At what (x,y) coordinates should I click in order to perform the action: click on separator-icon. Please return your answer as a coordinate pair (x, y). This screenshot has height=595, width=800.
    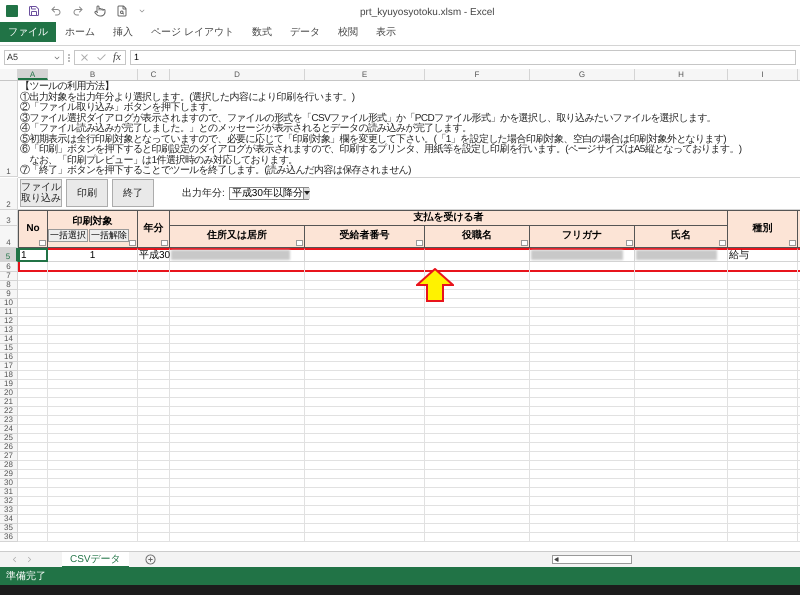
    Looking at the image, I should click on (69, 58).